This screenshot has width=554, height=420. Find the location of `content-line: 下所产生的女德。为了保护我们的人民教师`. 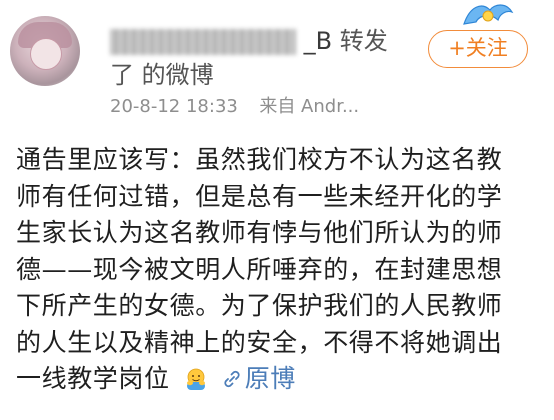

content-line: 下所产生的女德。为了保护我们的人民教师 is located at coordinates (259, 305).